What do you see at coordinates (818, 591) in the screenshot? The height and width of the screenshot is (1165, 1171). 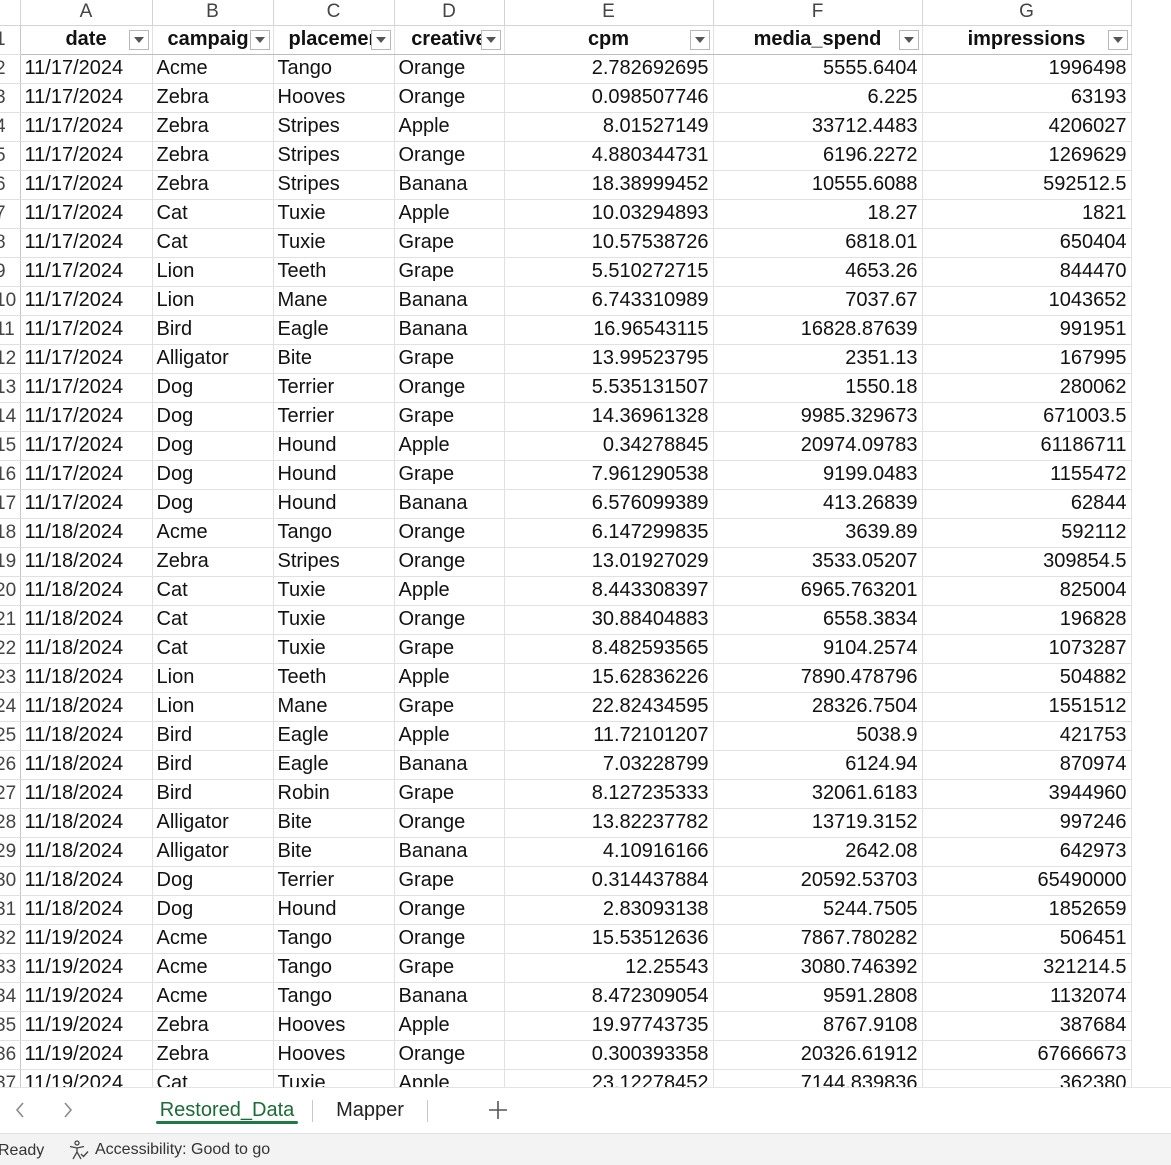 I see `cell-media-spend: 6965.763201` at bounding box center [818, 591].